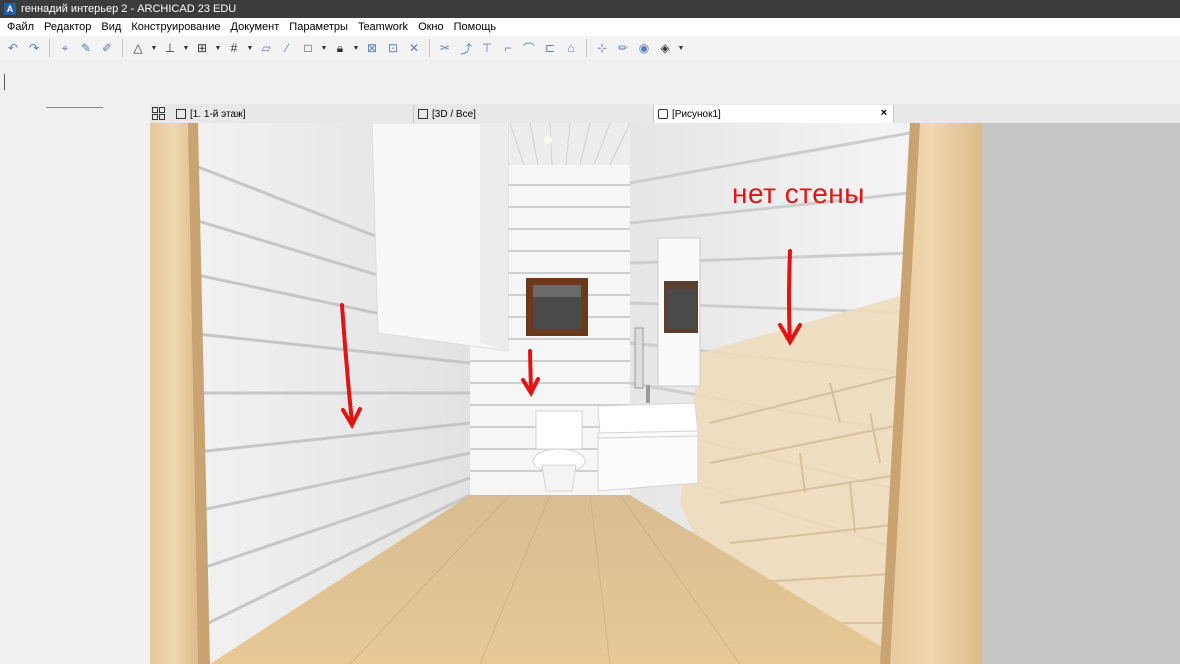  What do you see at coordinates (393, 48) in the screenshot?
I see `ungroup-icon: ⊡` at bounding box center [393, 48].